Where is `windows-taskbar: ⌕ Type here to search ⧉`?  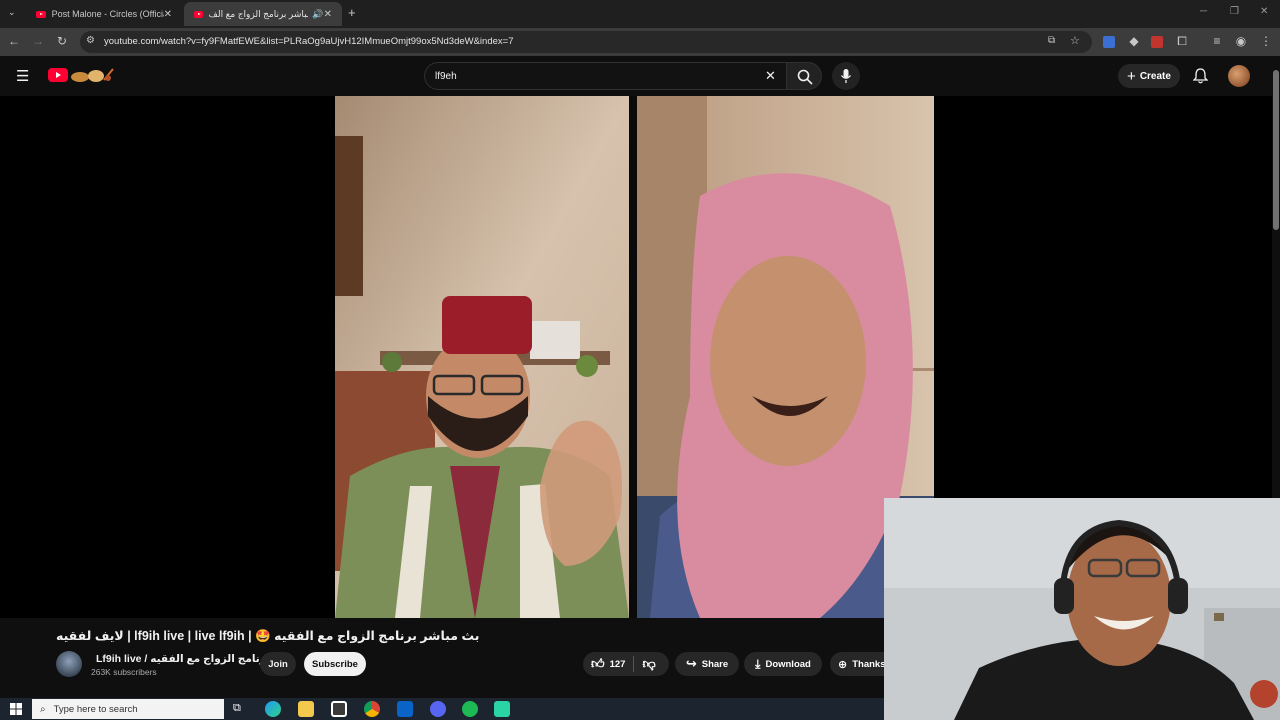 windows-taskbar: ⌕ Type here to search ⧉ is located at coordinates (442, 709).